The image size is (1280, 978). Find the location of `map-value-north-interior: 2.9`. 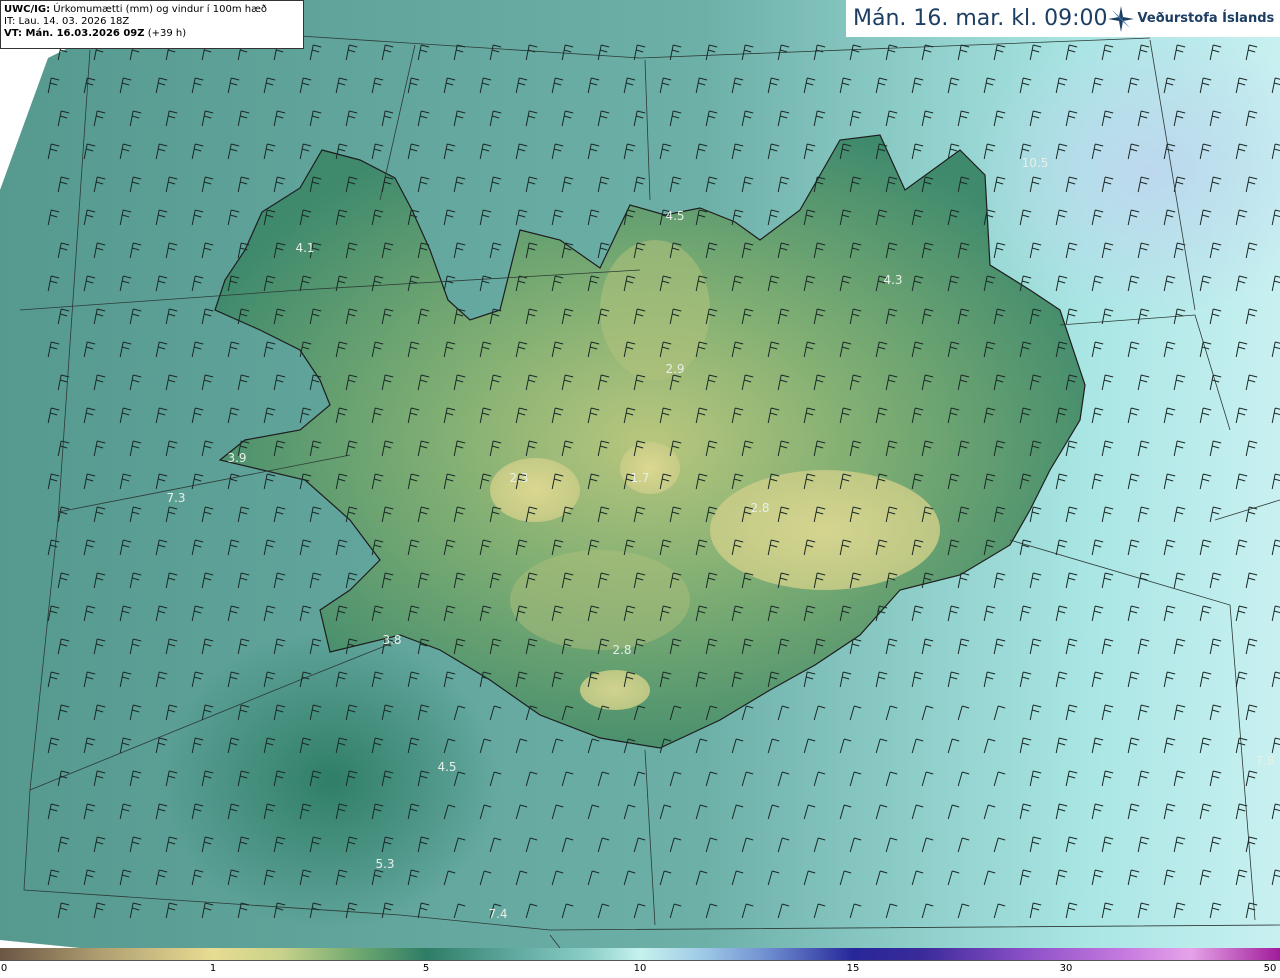

map-value-north-interior: 2.9 is located at coordinates (674, 369).